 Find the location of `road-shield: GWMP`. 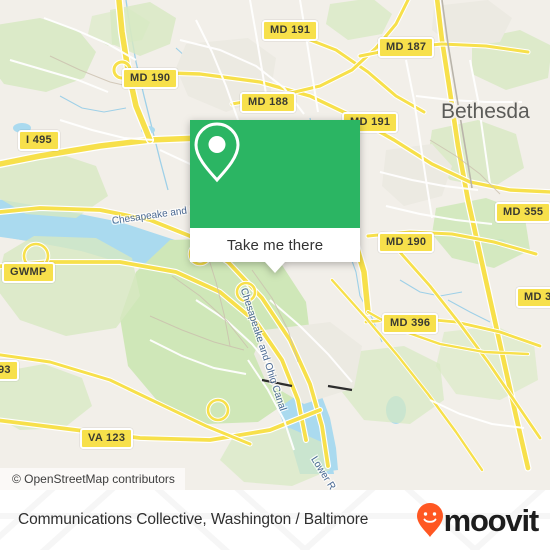

road-shield: GWMP is located at coordinates (28, 272).